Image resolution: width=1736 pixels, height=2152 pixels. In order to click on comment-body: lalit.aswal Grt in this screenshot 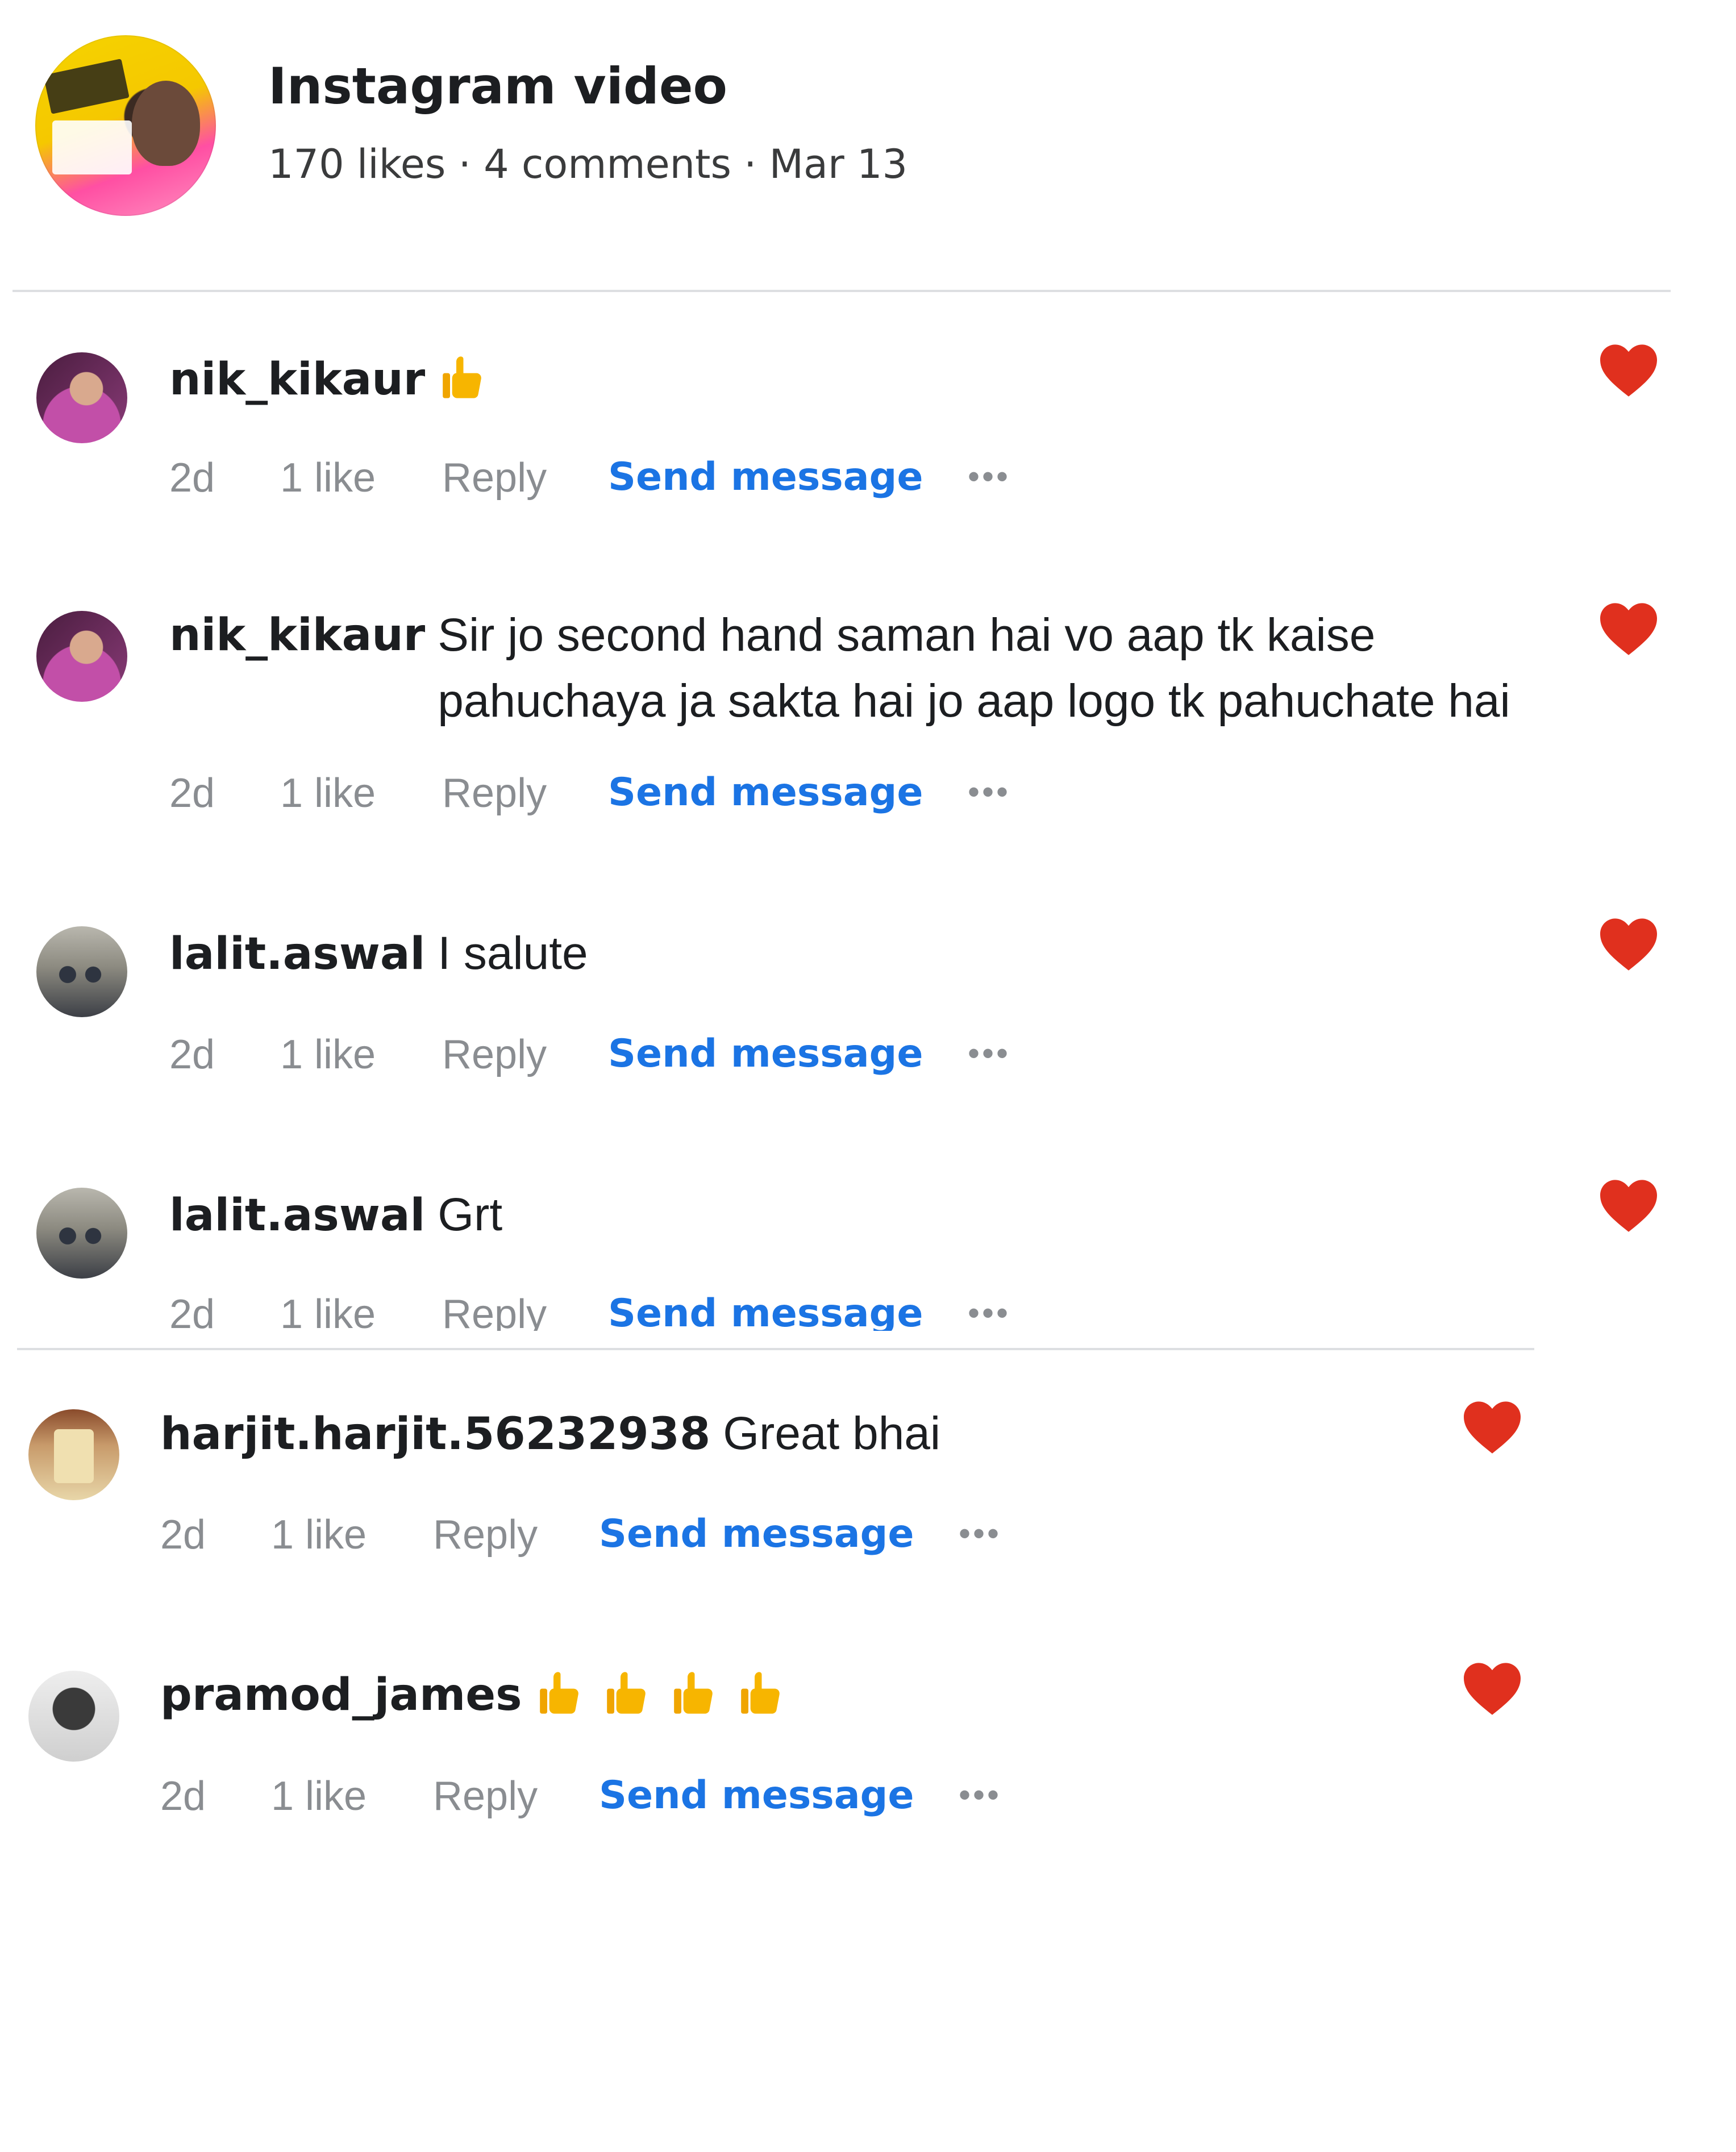, I will do `click(335, 1215)`.